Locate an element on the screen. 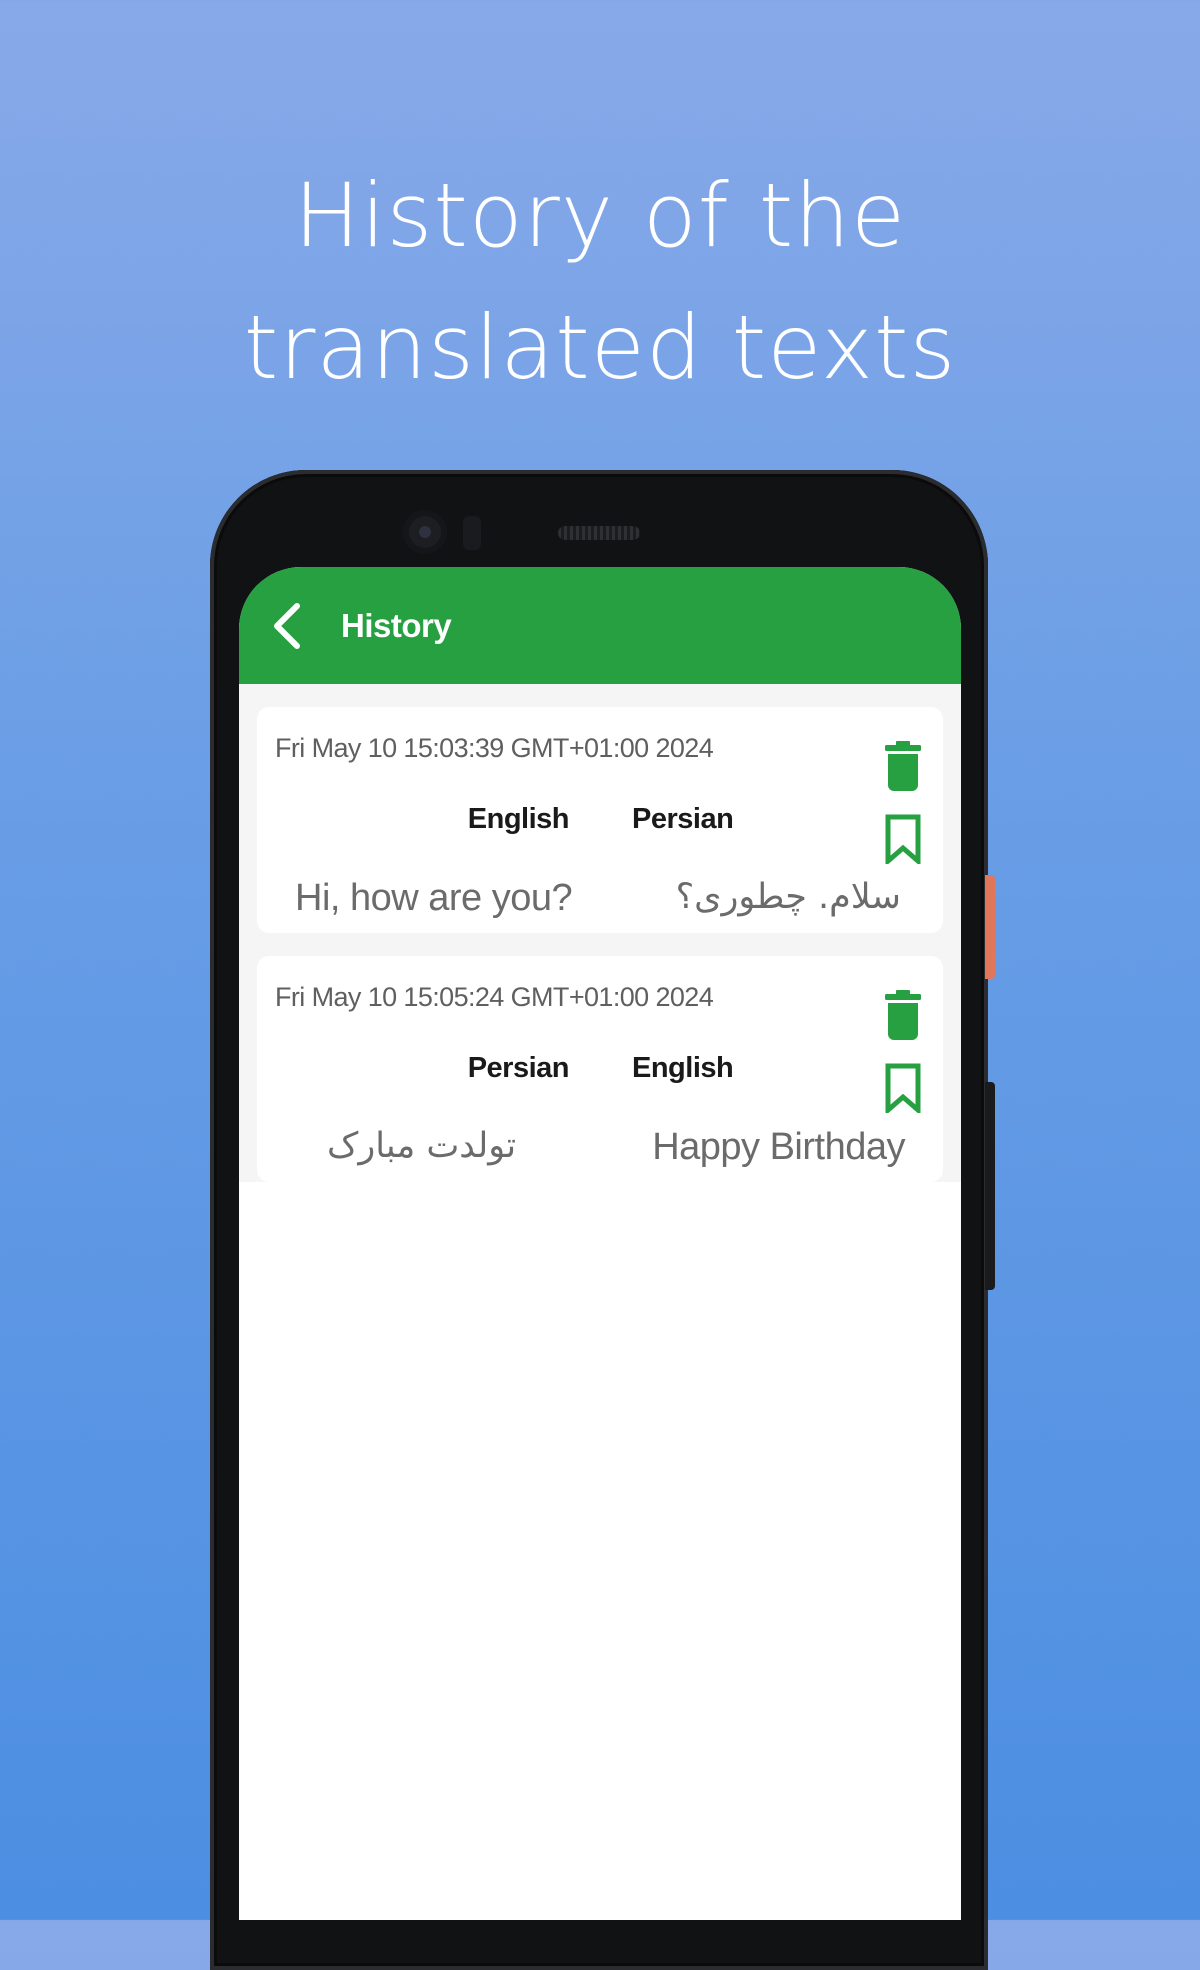 Image resolution: width=1200 pixels, height=1970 pixels. front-camera-icon is located at coordinates (425, 532).